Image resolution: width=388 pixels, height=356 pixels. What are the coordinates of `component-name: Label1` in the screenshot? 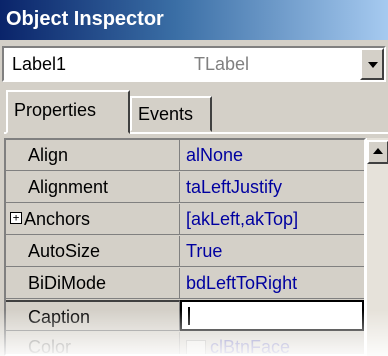 It's located at (39, 64).